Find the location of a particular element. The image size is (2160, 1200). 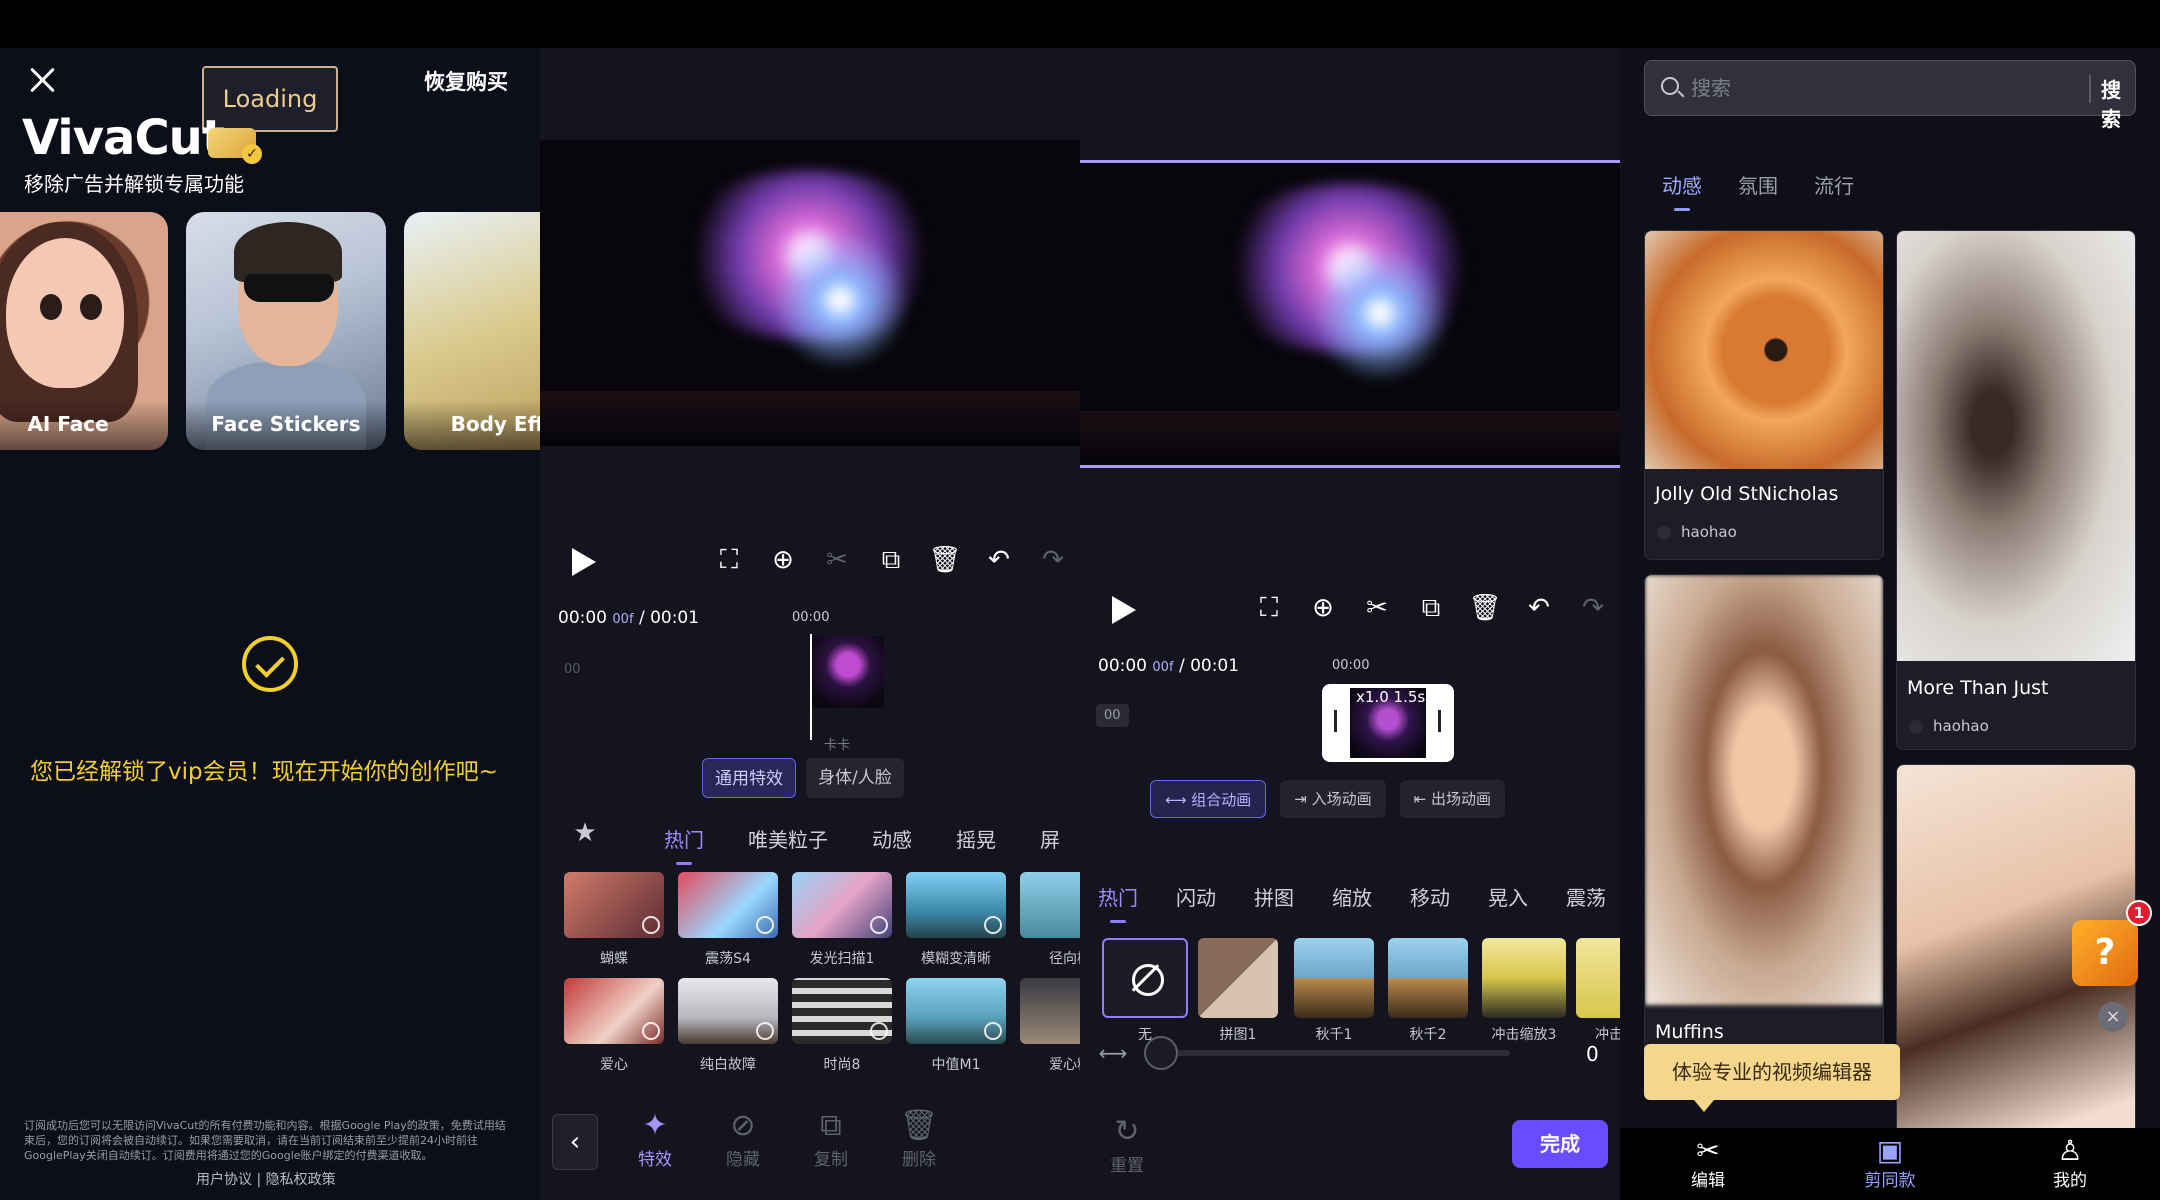

template-title: More Than Just is located at coordinates (1978, 688).